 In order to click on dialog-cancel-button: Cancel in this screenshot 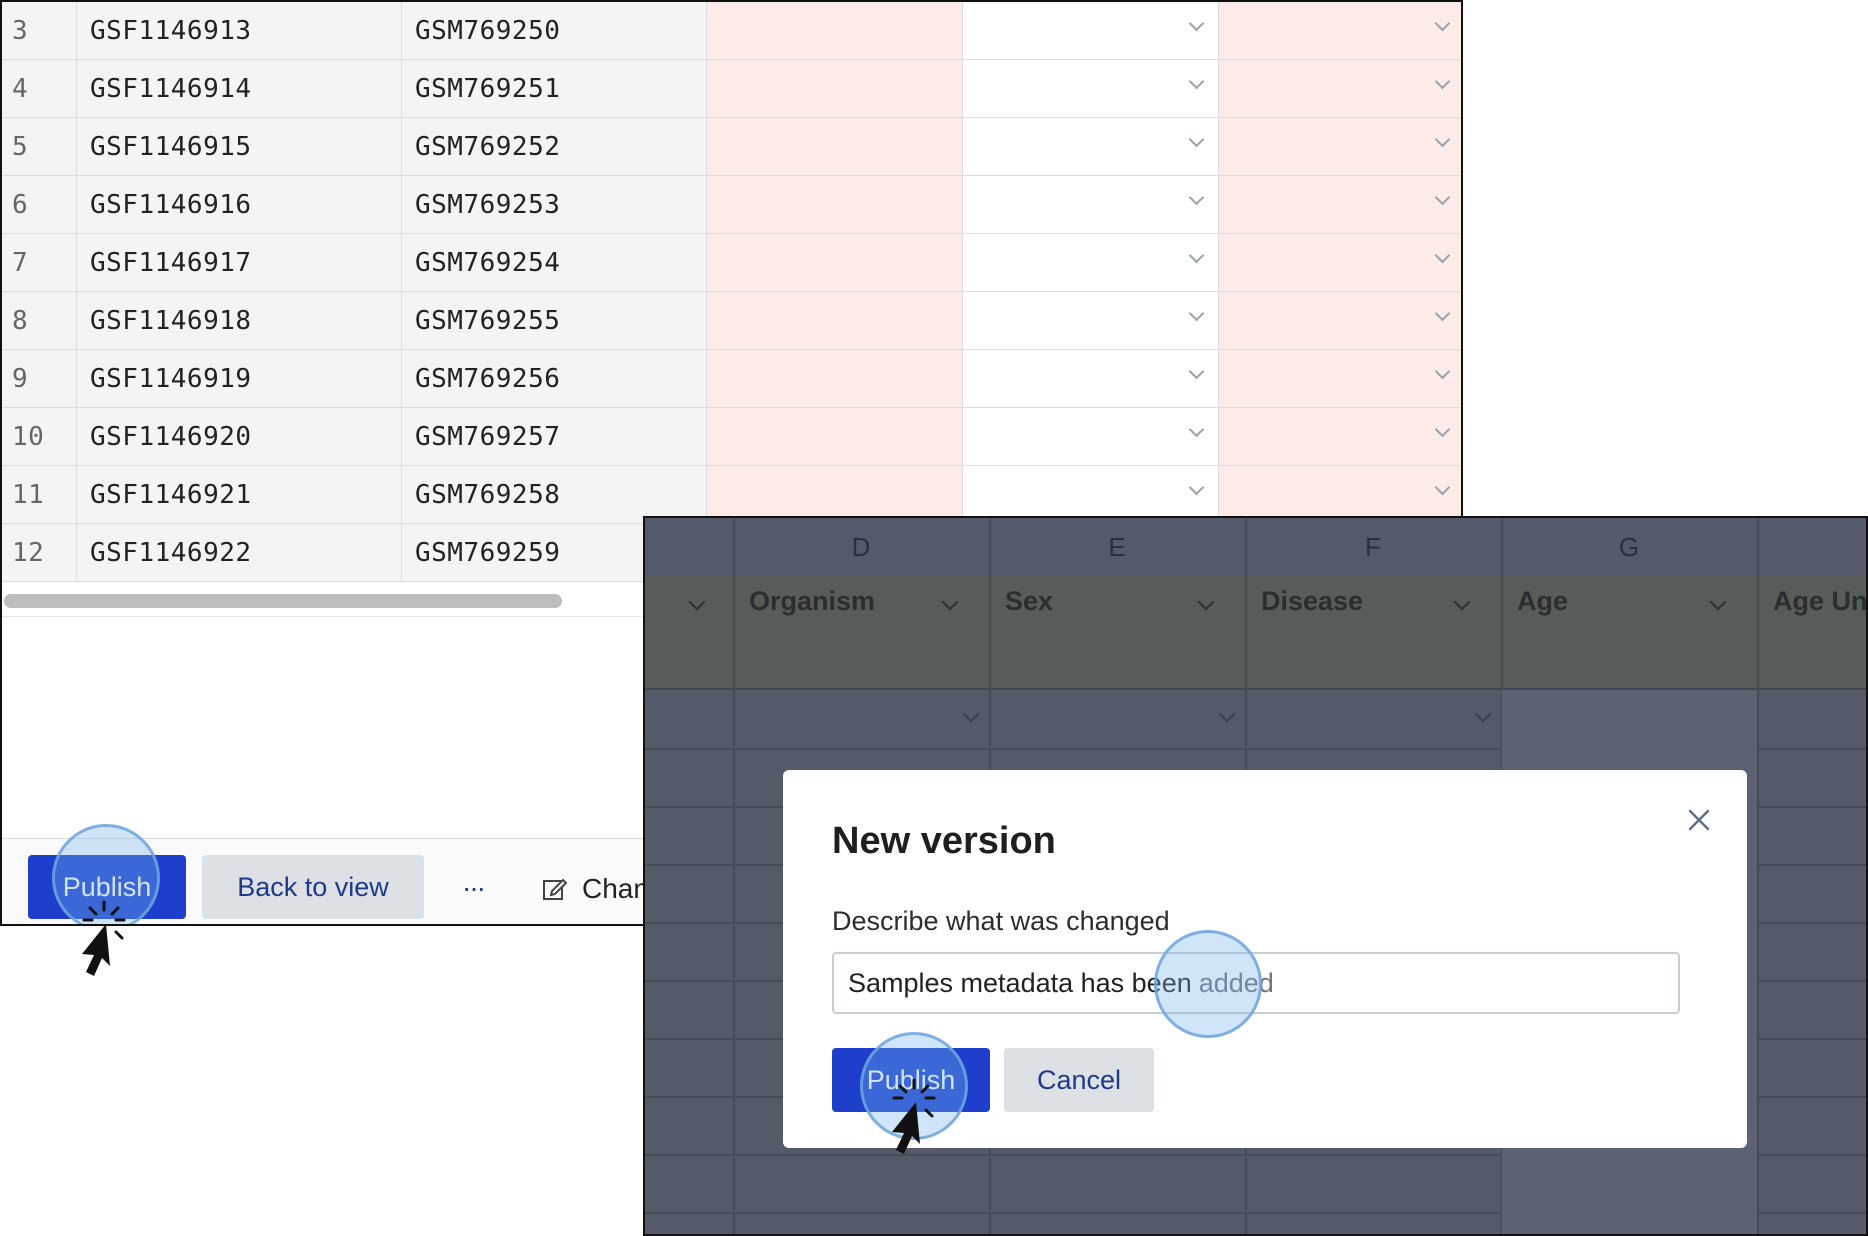, I will do `click(1079, 1080)`.